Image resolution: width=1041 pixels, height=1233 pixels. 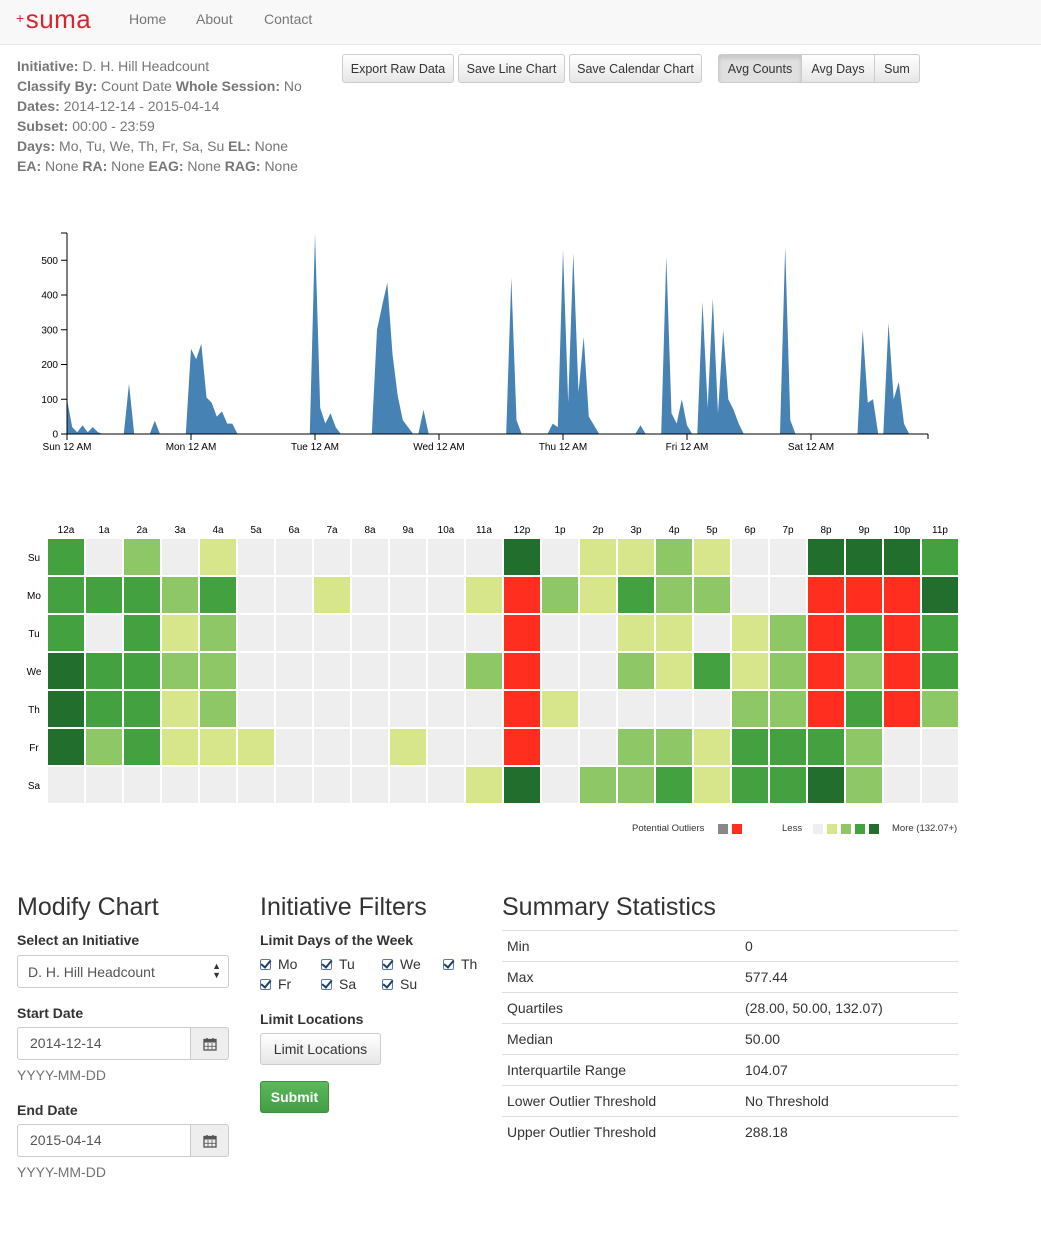 I want to click on ra-value: None, so click(x=128, y=166).